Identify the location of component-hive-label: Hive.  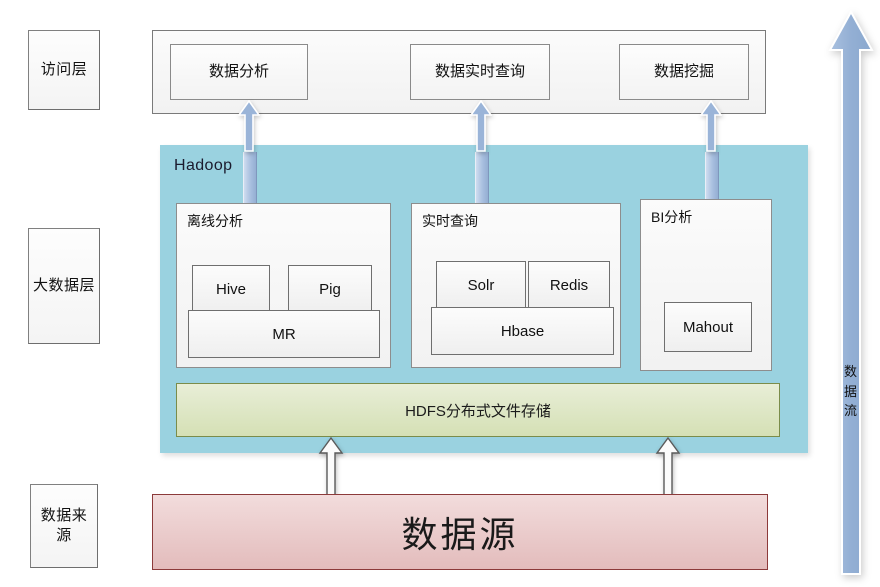
(230, 289).